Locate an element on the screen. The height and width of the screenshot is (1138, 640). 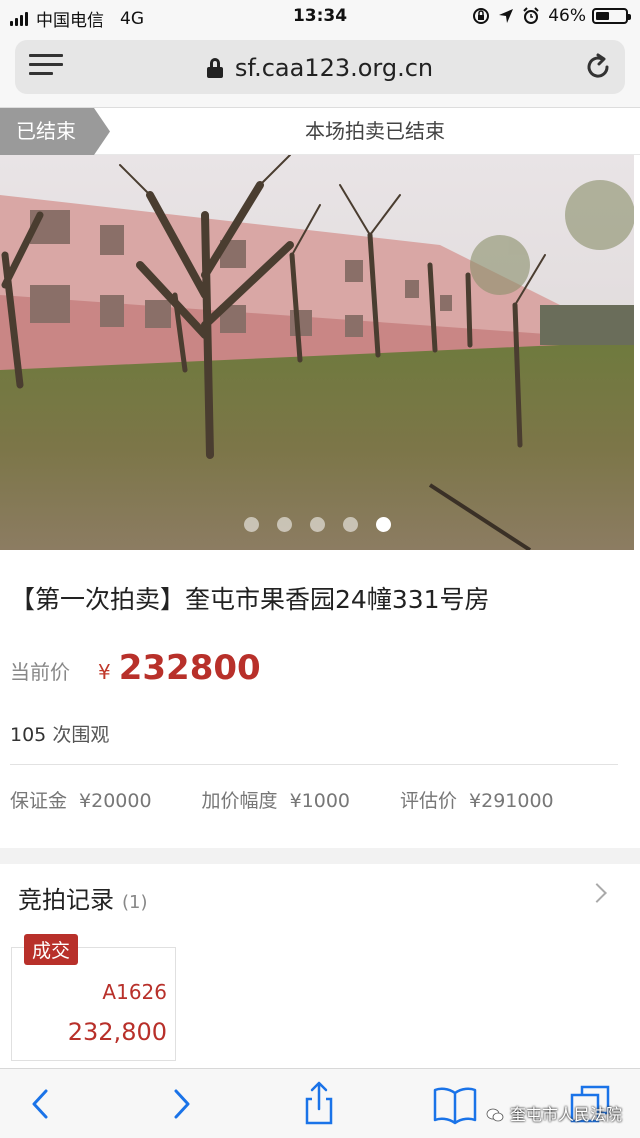
browser-bar: sf.caa123.org.cn is located at coordinates (320, 71).